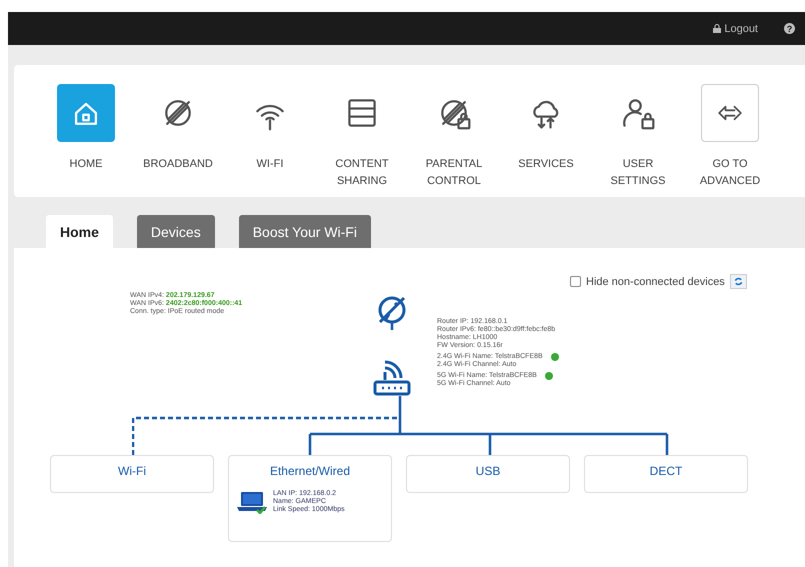 The height and width of the screenshot is (567, 805). I want to click on nav-label: BROADBAND, so click(178, 164).